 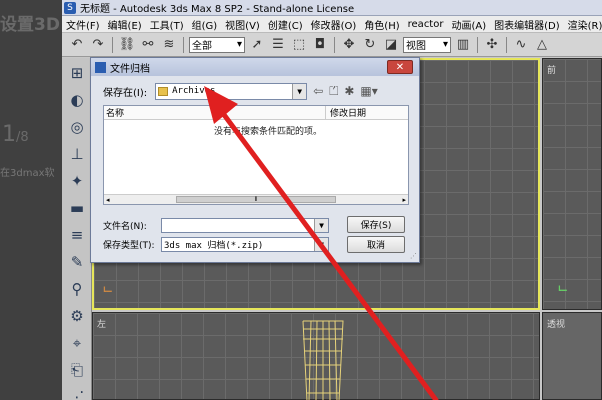 What do you see at coordinates (202, 46) in the screenshot?
I see `selection-filter-value: 全部` at bounding box center [202, 46].